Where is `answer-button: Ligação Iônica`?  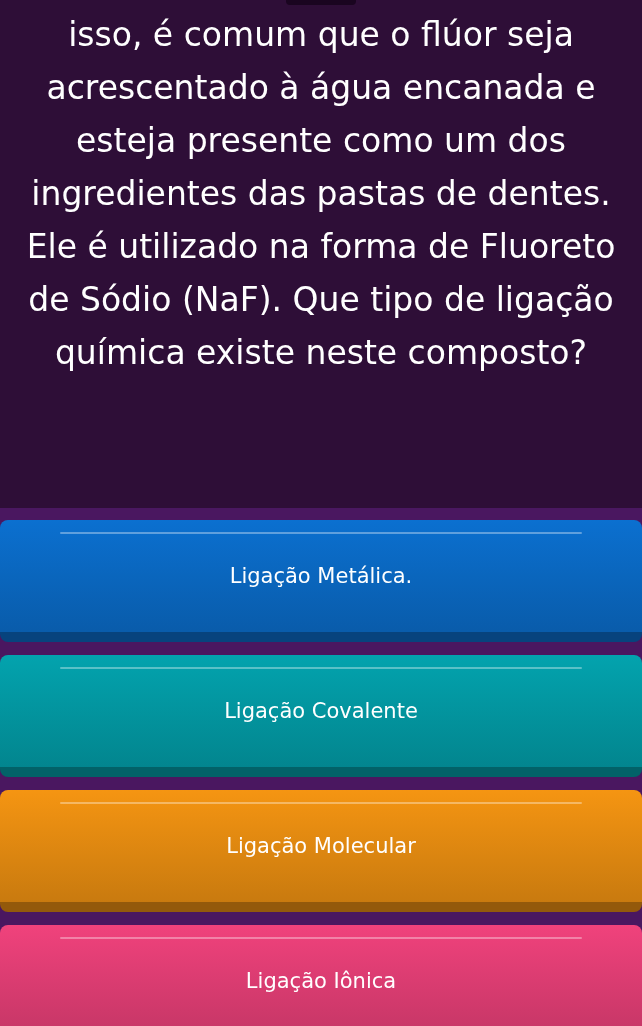 answer-button: Ligação Iônica is located at coordinates (321, 975).